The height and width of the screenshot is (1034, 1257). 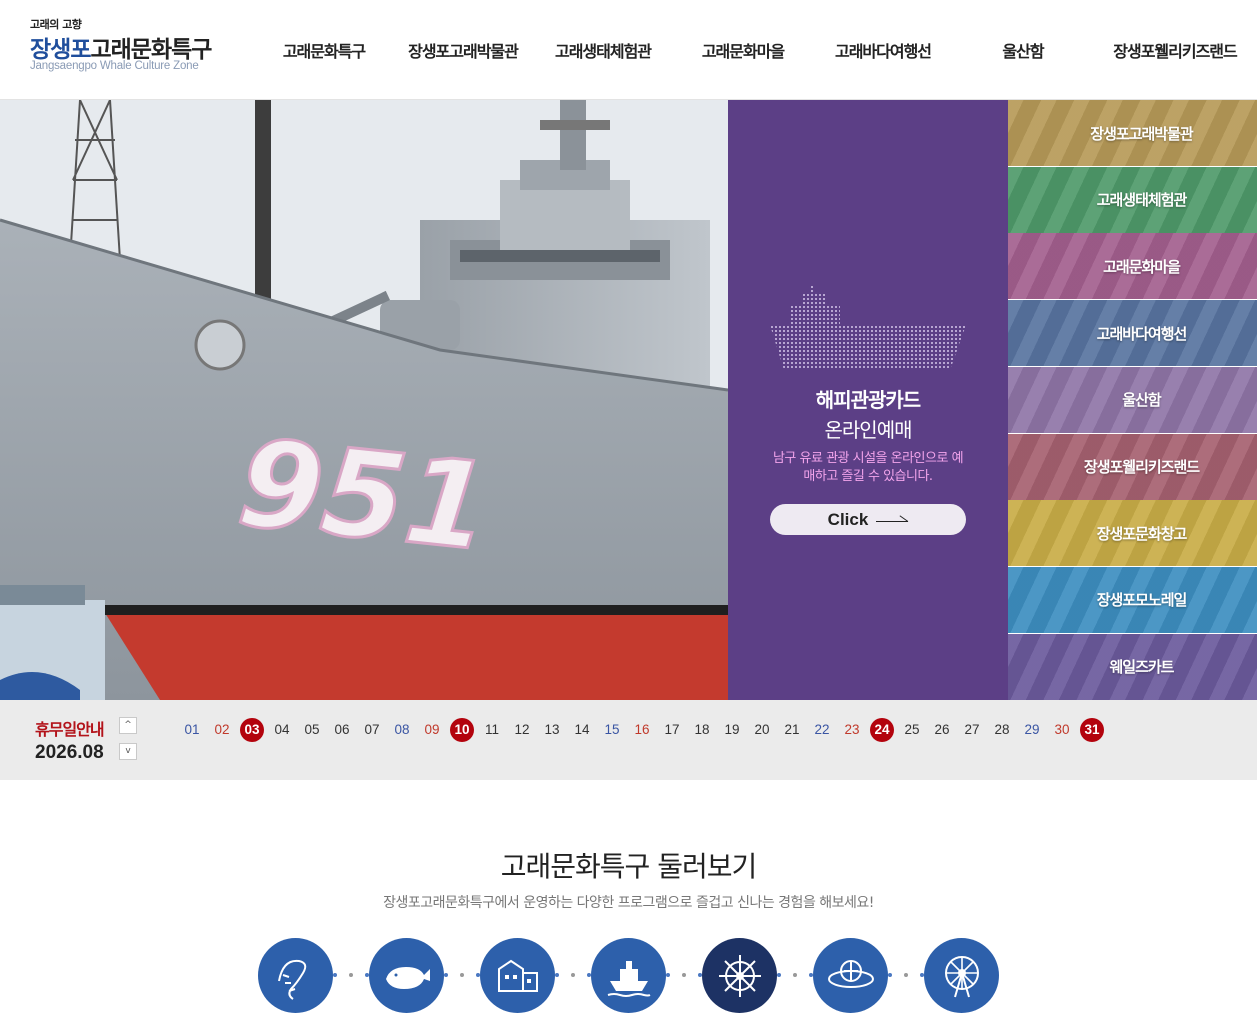 I want to click on next-month-button: v, so click(x=128, y=751).